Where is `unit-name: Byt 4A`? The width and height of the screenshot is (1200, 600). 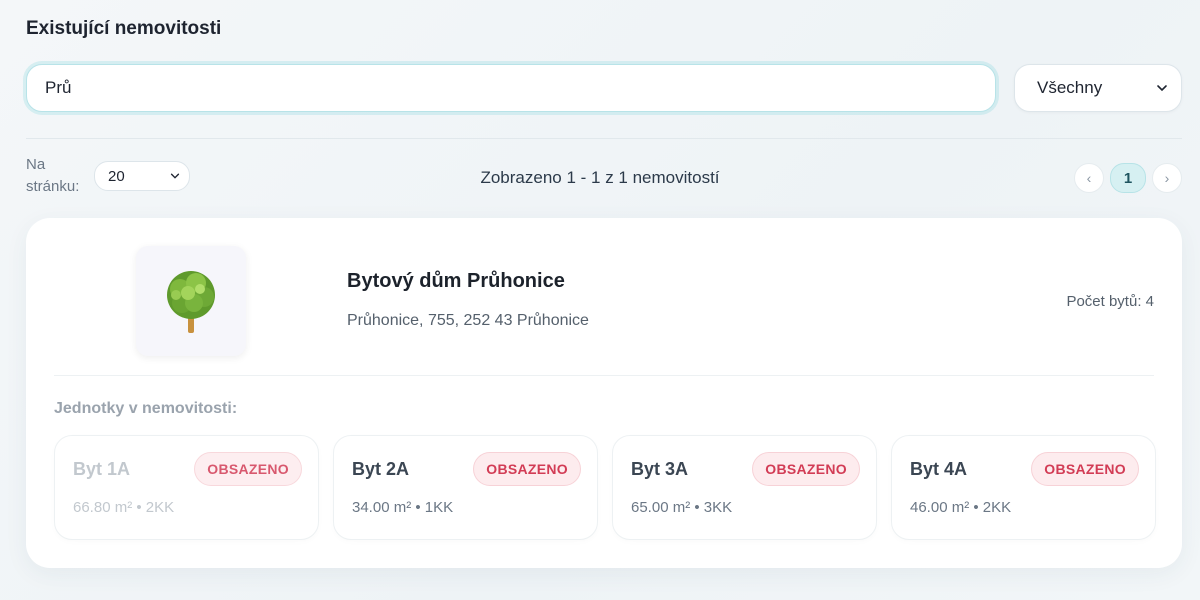
unit-name: Byt 4A is located at coordinates (939, 469).